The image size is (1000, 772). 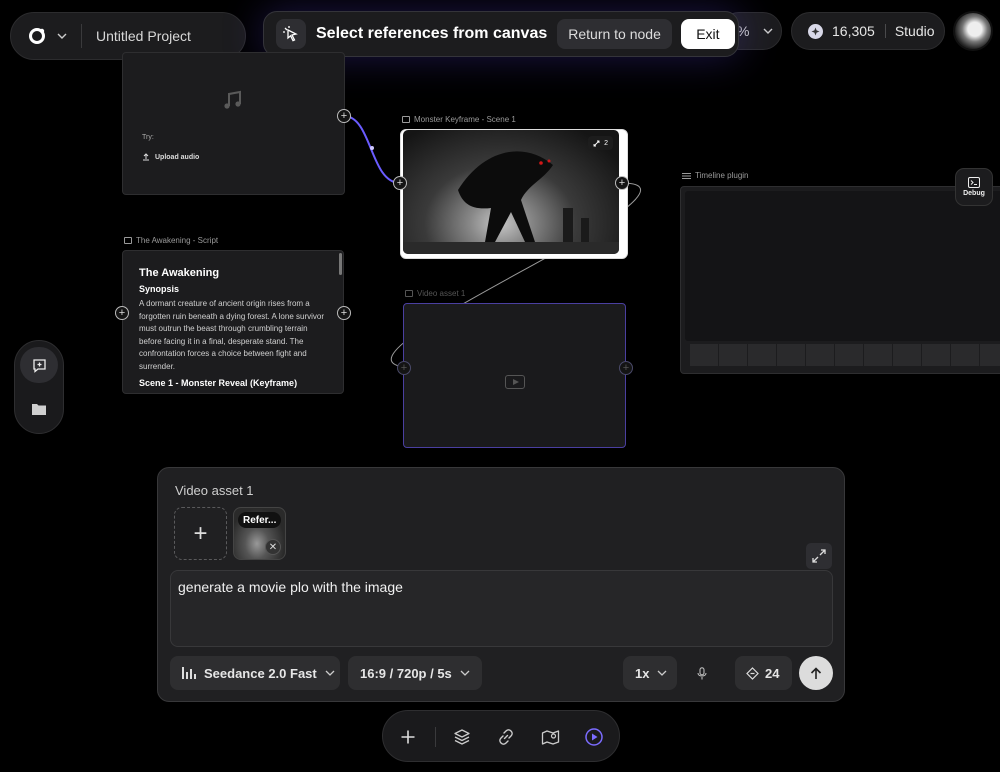 I want to click on selection-instruction: Select references from canvas, so click(x=432, y=33).